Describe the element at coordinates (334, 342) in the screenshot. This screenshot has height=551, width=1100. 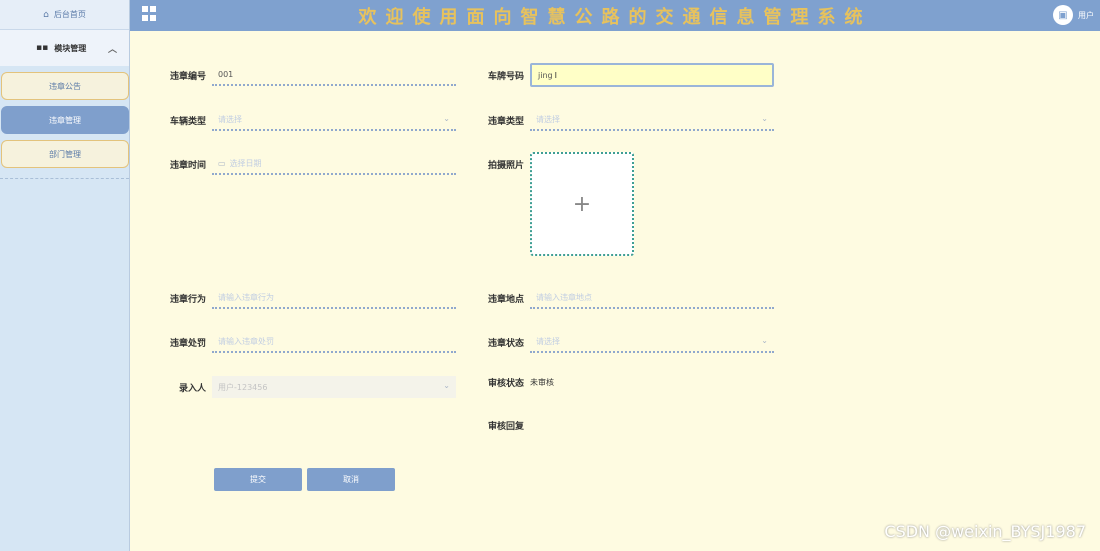
I see `violation-penalty-input: 请输入违章处罚` at that location.